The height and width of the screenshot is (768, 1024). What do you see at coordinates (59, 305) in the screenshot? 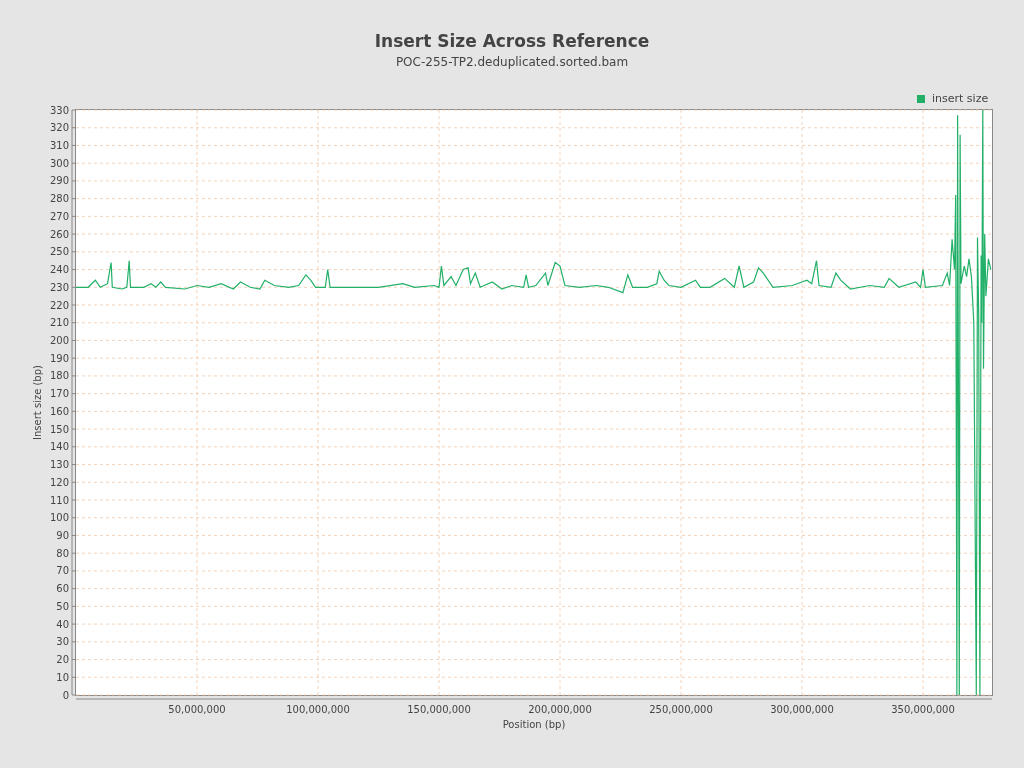
I see `y-tick-label: 220` at bounding box center [59, 305].